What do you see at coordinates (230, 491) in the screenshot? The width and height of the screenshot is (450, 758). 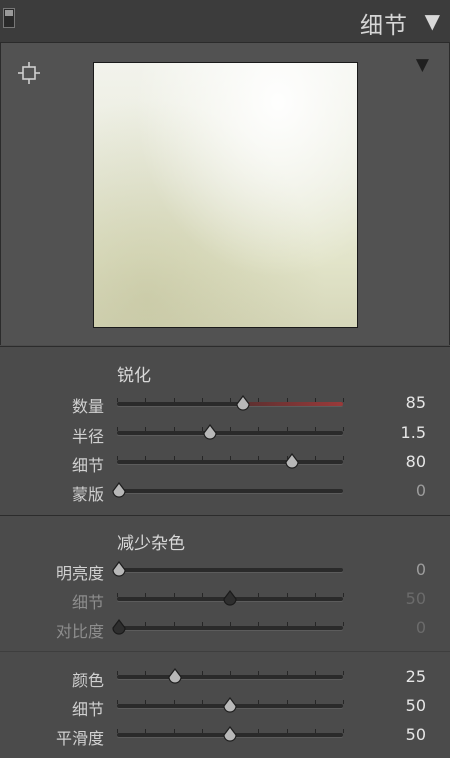 I see `sharpen-masking-slider` at bounding box center [230, 491].